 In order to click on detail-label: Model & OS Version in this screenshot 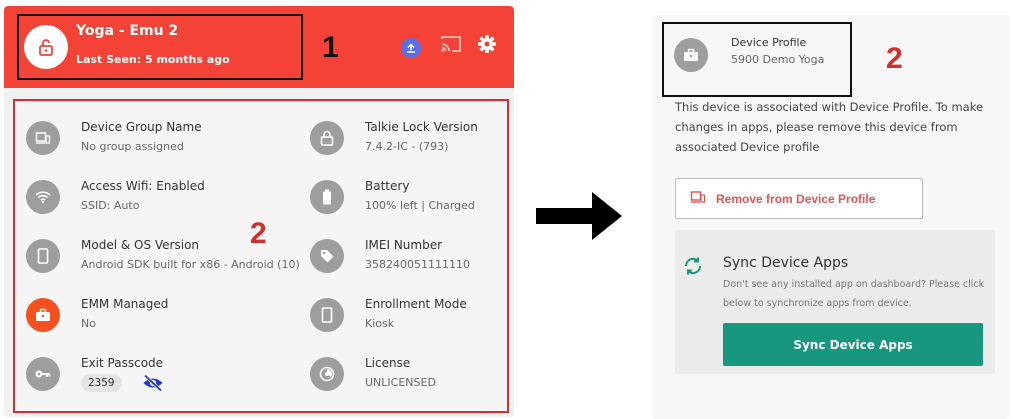, I will do `click(140, 245)`.